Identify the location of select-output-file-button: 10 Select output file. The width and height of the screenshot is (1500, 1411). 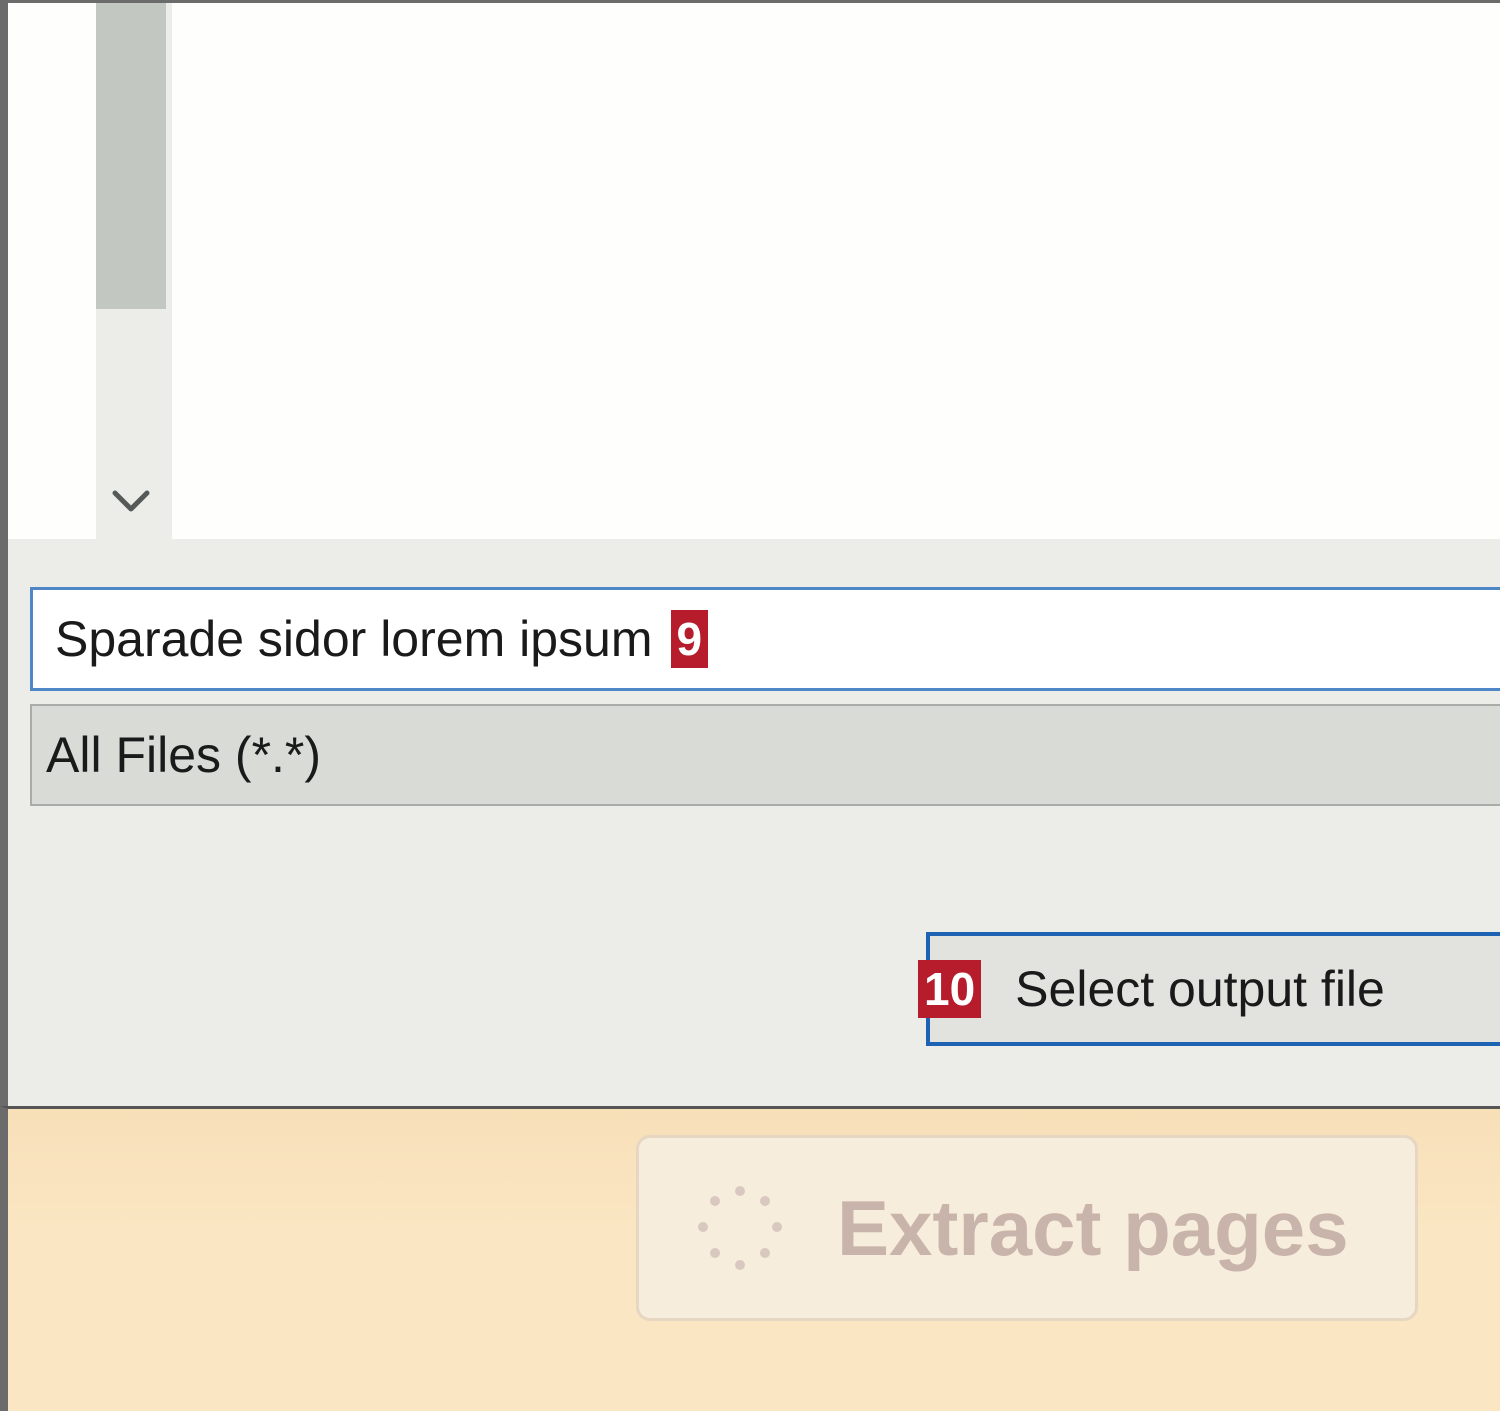
(1209, 989).